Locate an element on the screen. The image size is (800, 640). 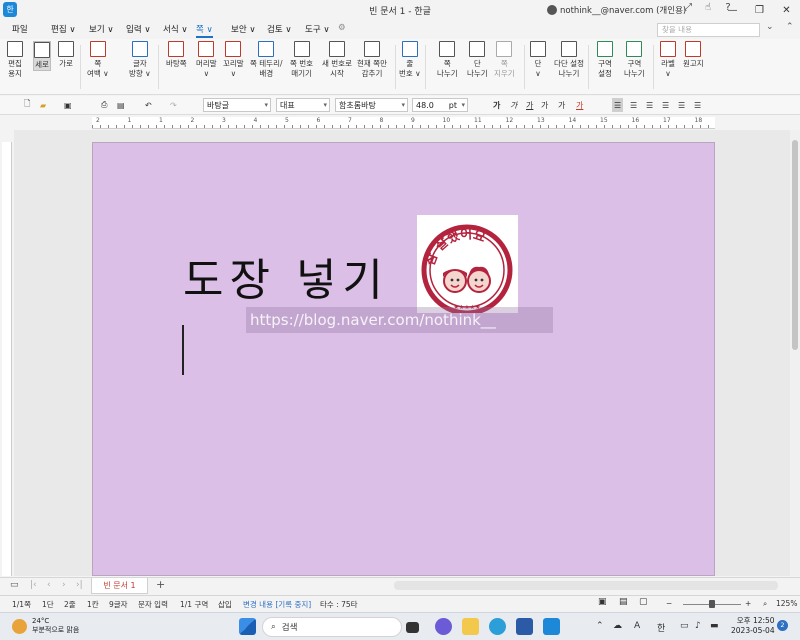
ribbon-button-15: 쪽 지우기 is located at coordinates (504, 60).